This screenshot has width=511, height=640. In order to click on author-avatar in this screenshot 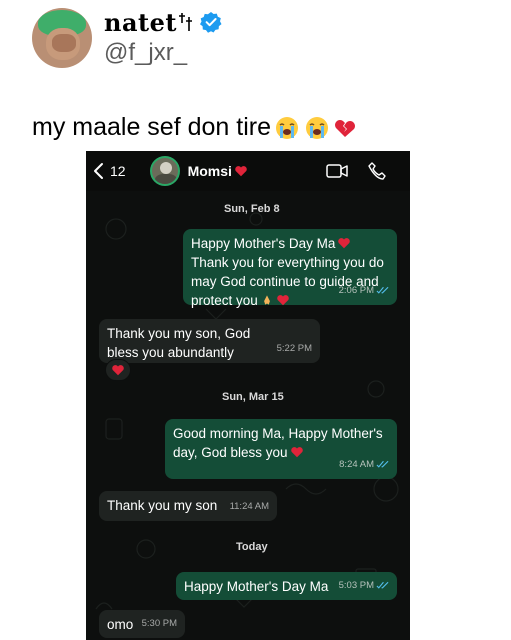, I will do `click(62, 38)`.